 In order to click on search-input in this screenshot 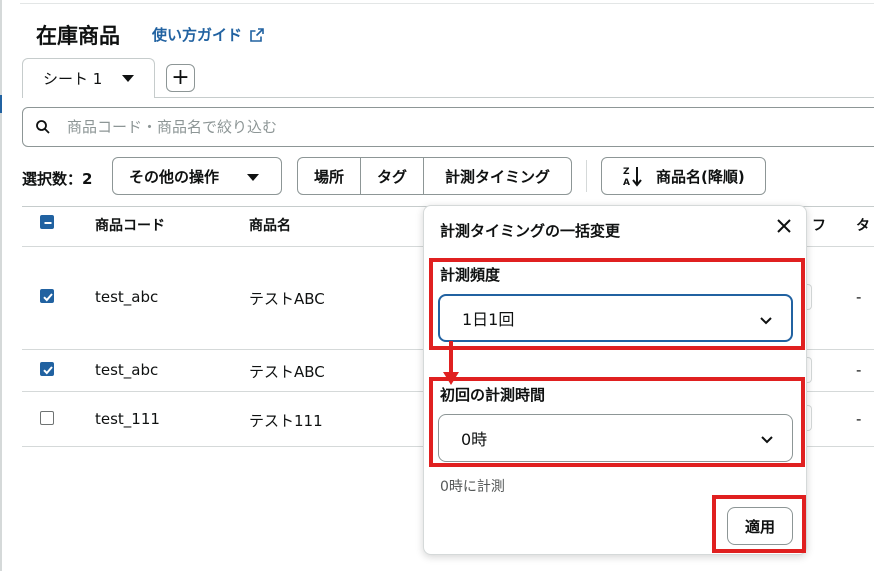, I will do `click(417, 127)`.